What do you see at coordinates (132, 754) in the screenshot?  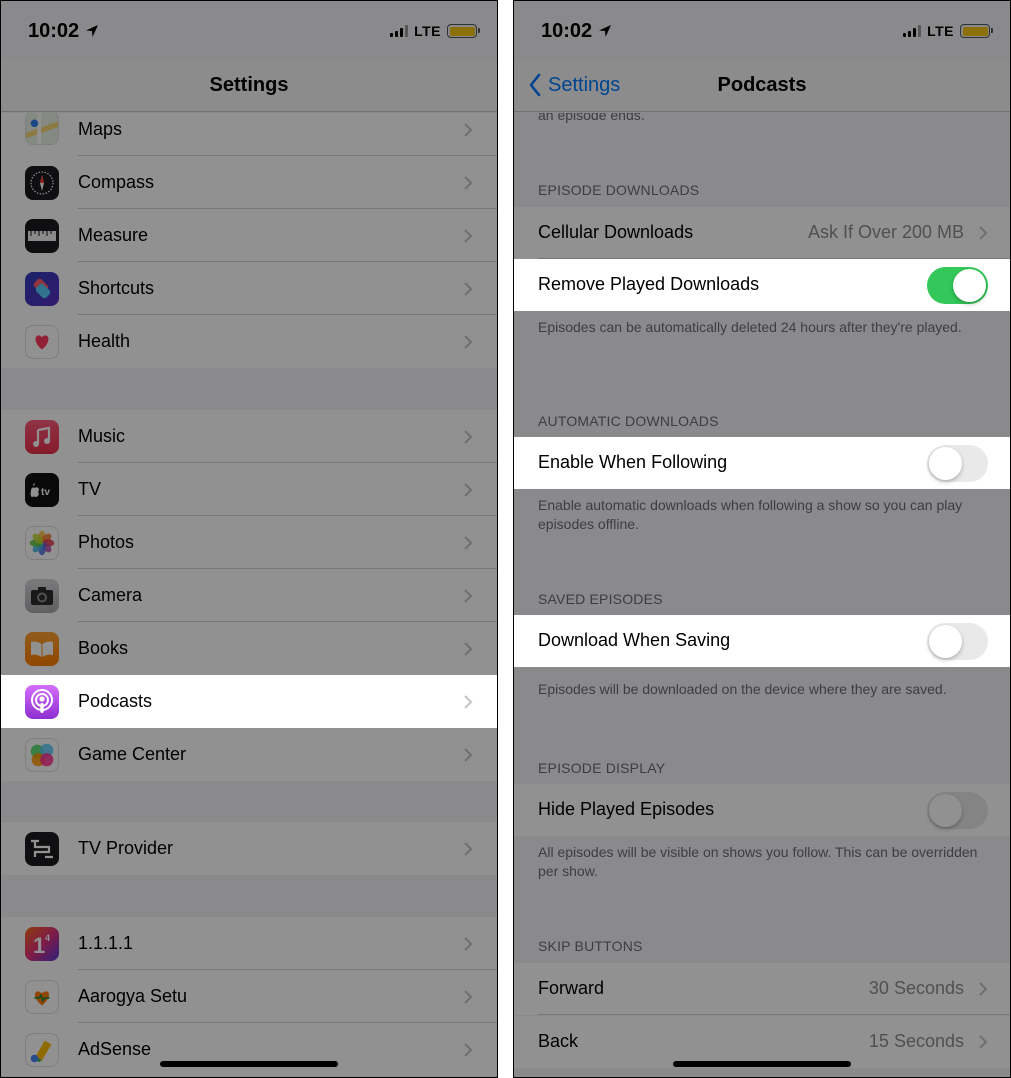 I see `settings-item-label: Game Center` at bounding box center [132, 754].